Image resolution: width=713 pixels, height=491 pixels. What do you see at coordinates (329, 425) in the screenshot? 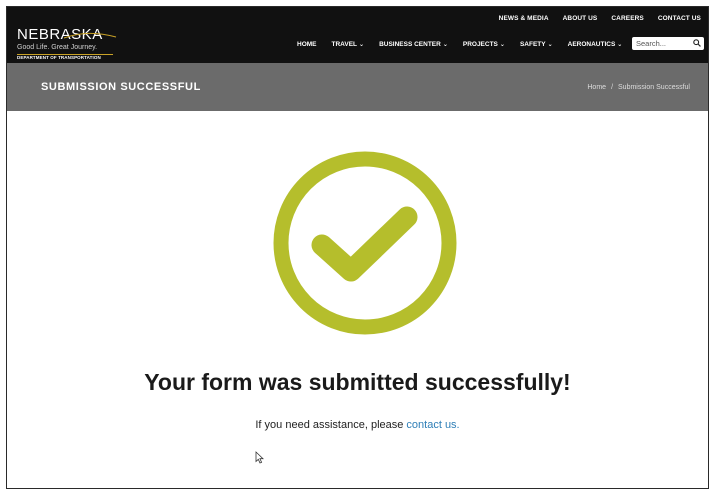
I see `assistance-prefix: If you need assistance, please` at bounding box center [329, 425].